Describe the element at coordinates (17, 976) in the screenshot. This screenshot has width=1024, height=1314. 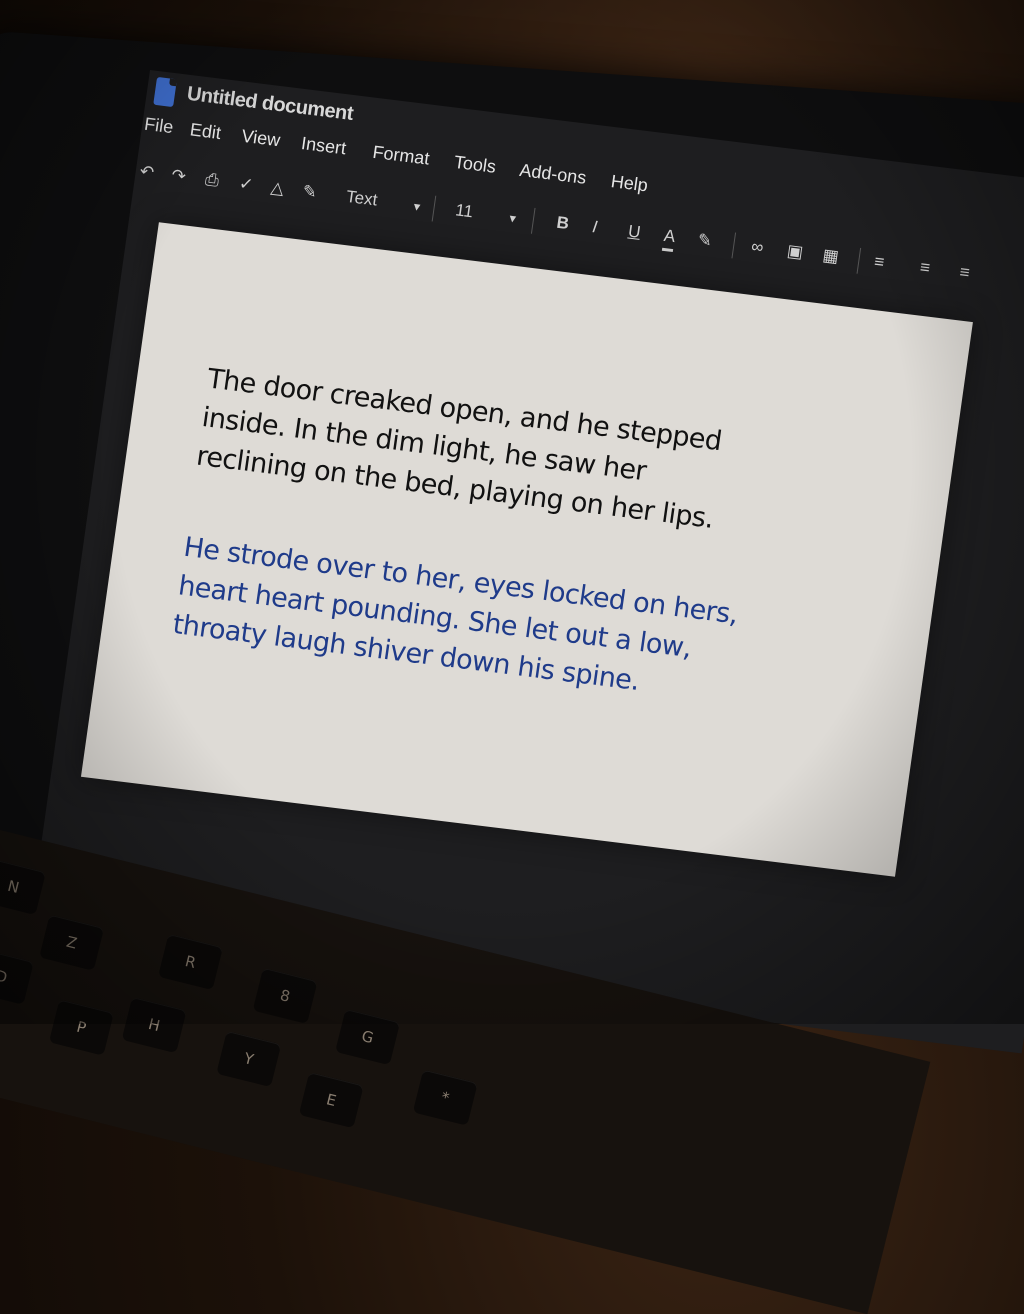
I see `key-d: D` at that location.